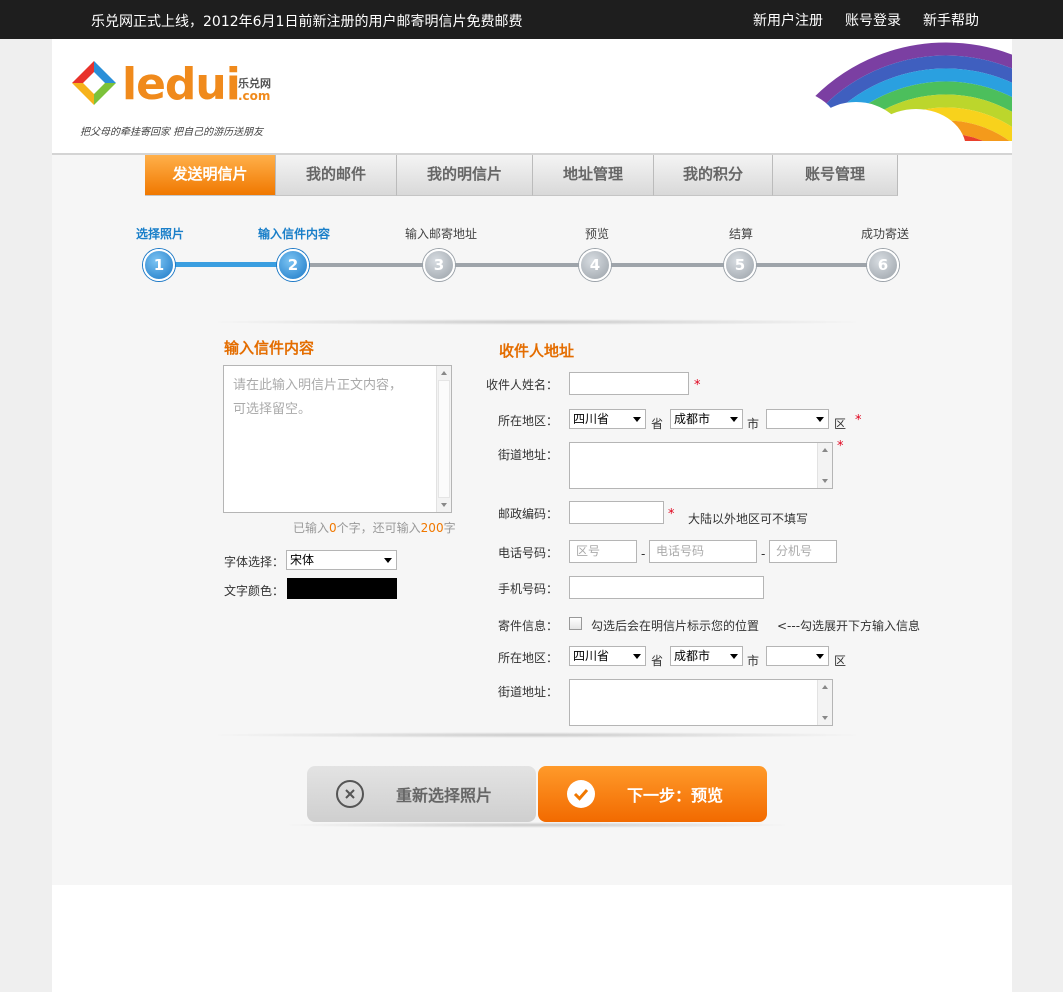  What do you see at coordinates (254, 562) in the screenshot?
I see `font-select-label: 字体选择：` at bounding box center [254, 562].